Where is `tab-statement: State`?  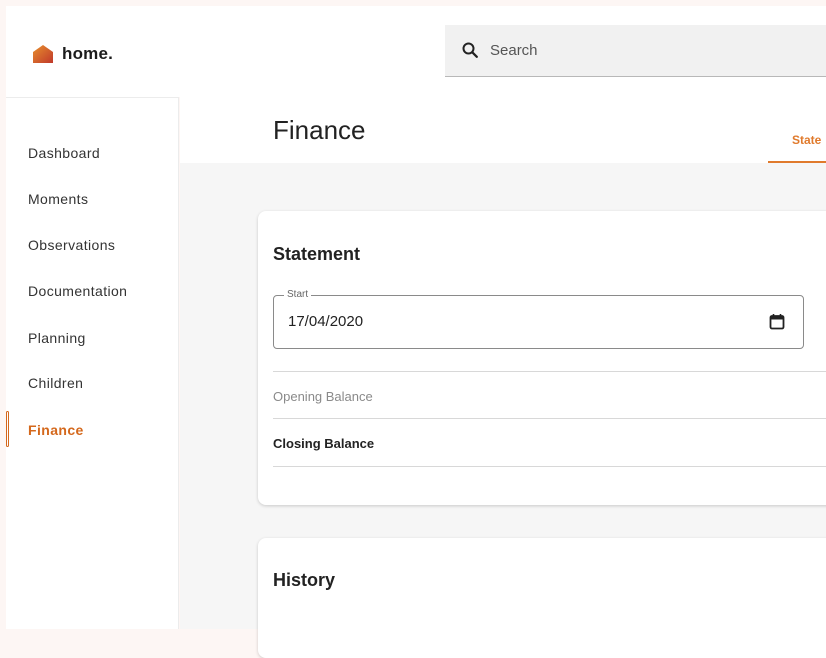 tab-statement: State is located at coordinates (797, 145).